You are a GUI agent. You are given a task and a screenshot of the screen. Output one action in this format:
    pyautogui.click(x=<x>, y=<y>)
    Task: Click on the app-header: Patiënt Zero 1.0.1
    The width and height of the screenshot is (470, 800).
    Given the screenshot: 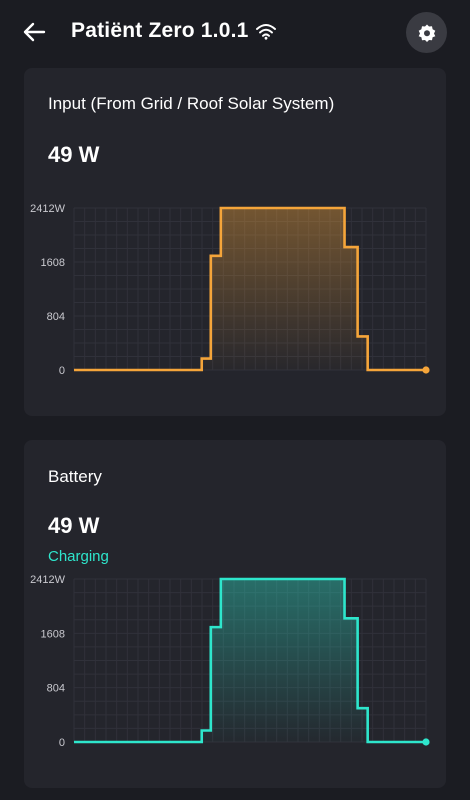 What is the action you would take?
    pyautogui.click(x=235, y=33)
    